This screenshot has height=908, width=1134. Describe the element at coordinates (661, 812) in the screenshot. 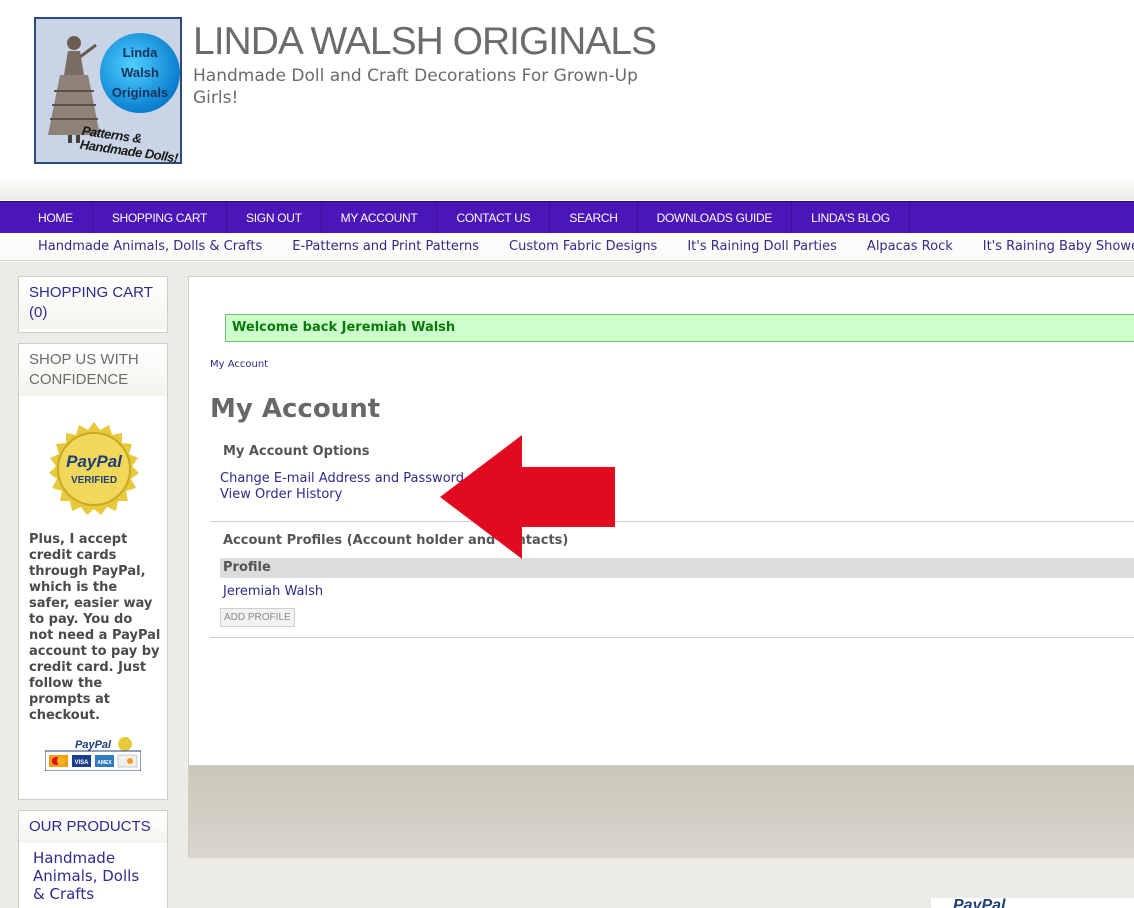

I see `content-footer-band` at that location.